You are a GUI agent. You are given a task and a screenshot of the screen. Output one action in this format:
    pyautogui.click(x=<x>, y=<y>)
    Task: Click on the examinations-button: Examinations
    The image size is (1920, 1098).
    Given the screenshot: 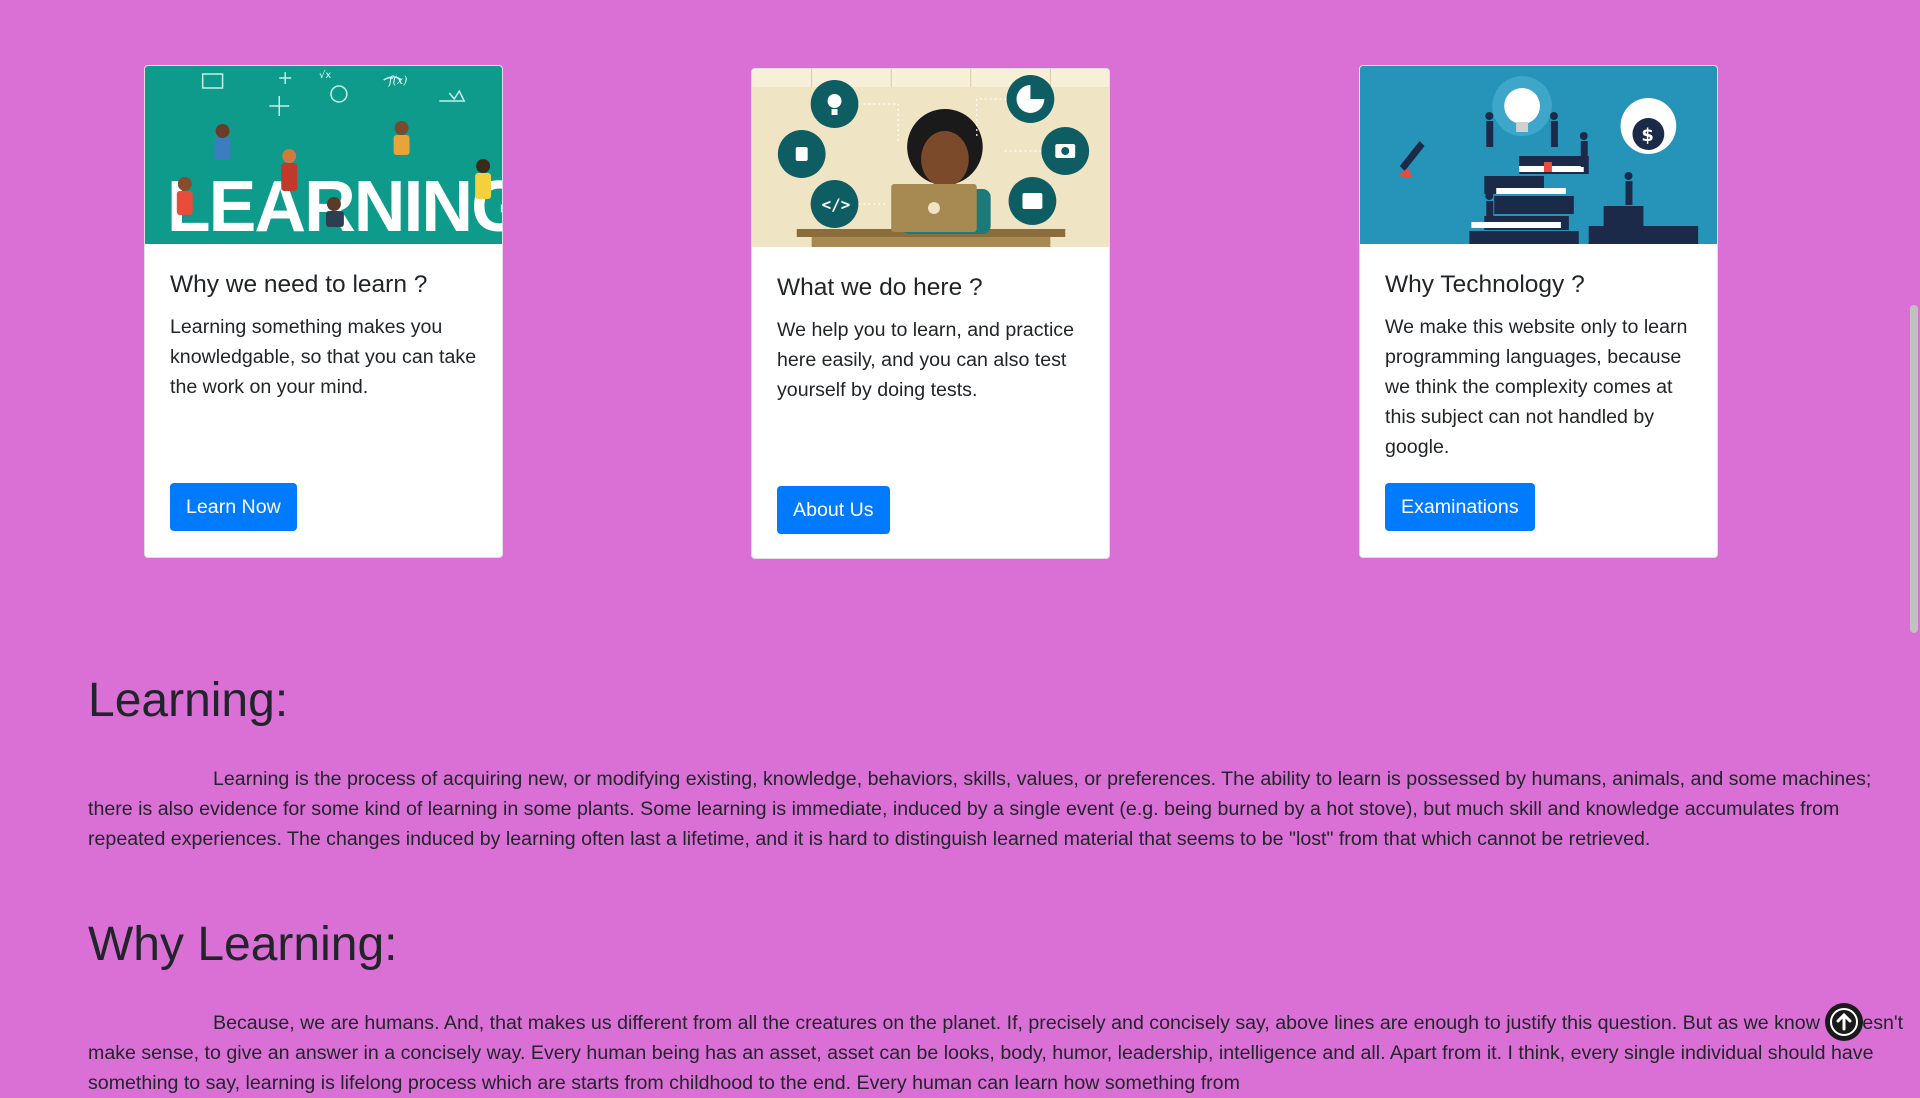 What is the action you would take?
    pyautogui.click(x=1460, y=507)
    